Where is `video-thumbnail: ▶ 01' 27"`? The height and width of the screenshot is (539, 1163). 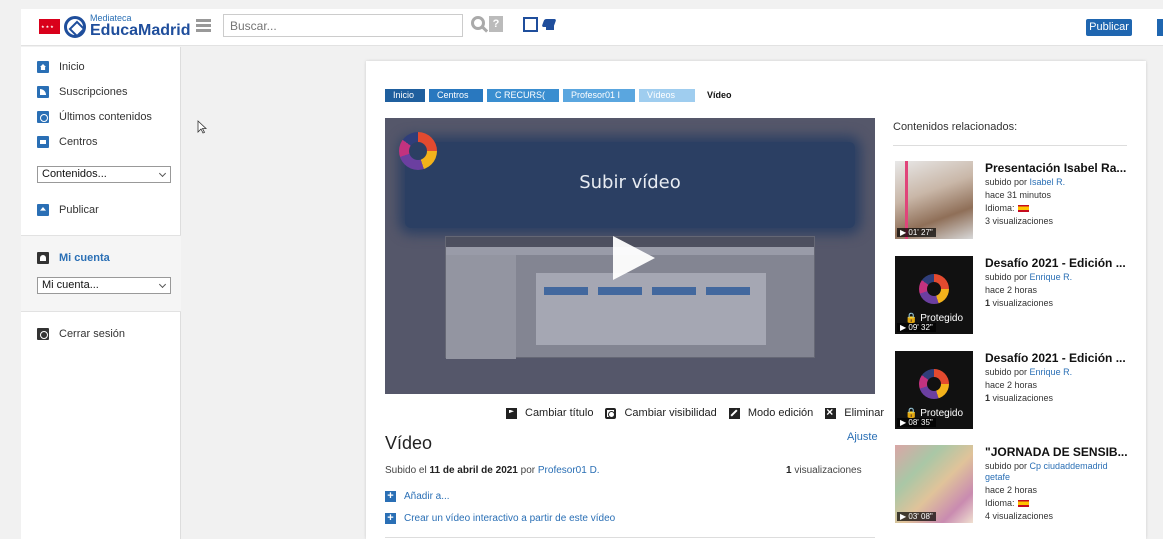 video-thumbnail: ▶ 01' 27" is located at coordinates (934, 200).